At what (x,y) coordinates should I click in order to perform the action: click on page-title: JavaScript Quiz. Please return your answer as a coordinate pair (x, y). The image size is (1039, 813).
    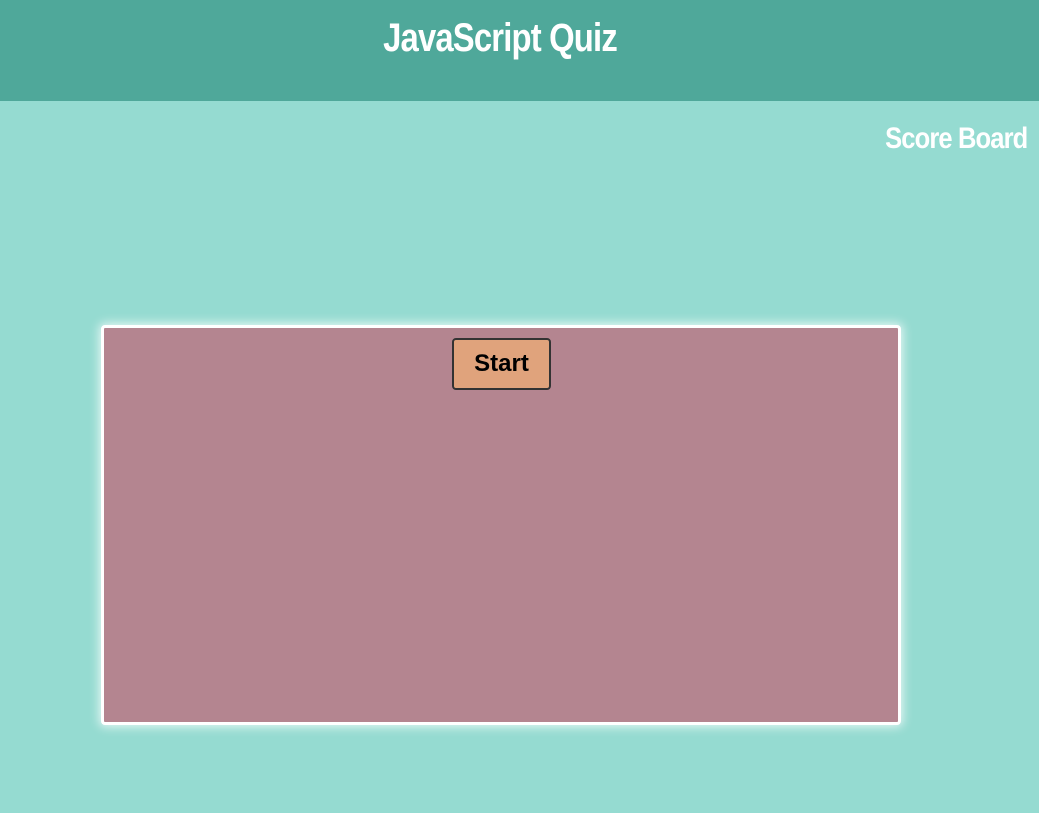
    Looking at the image, I should click on (500, 38).